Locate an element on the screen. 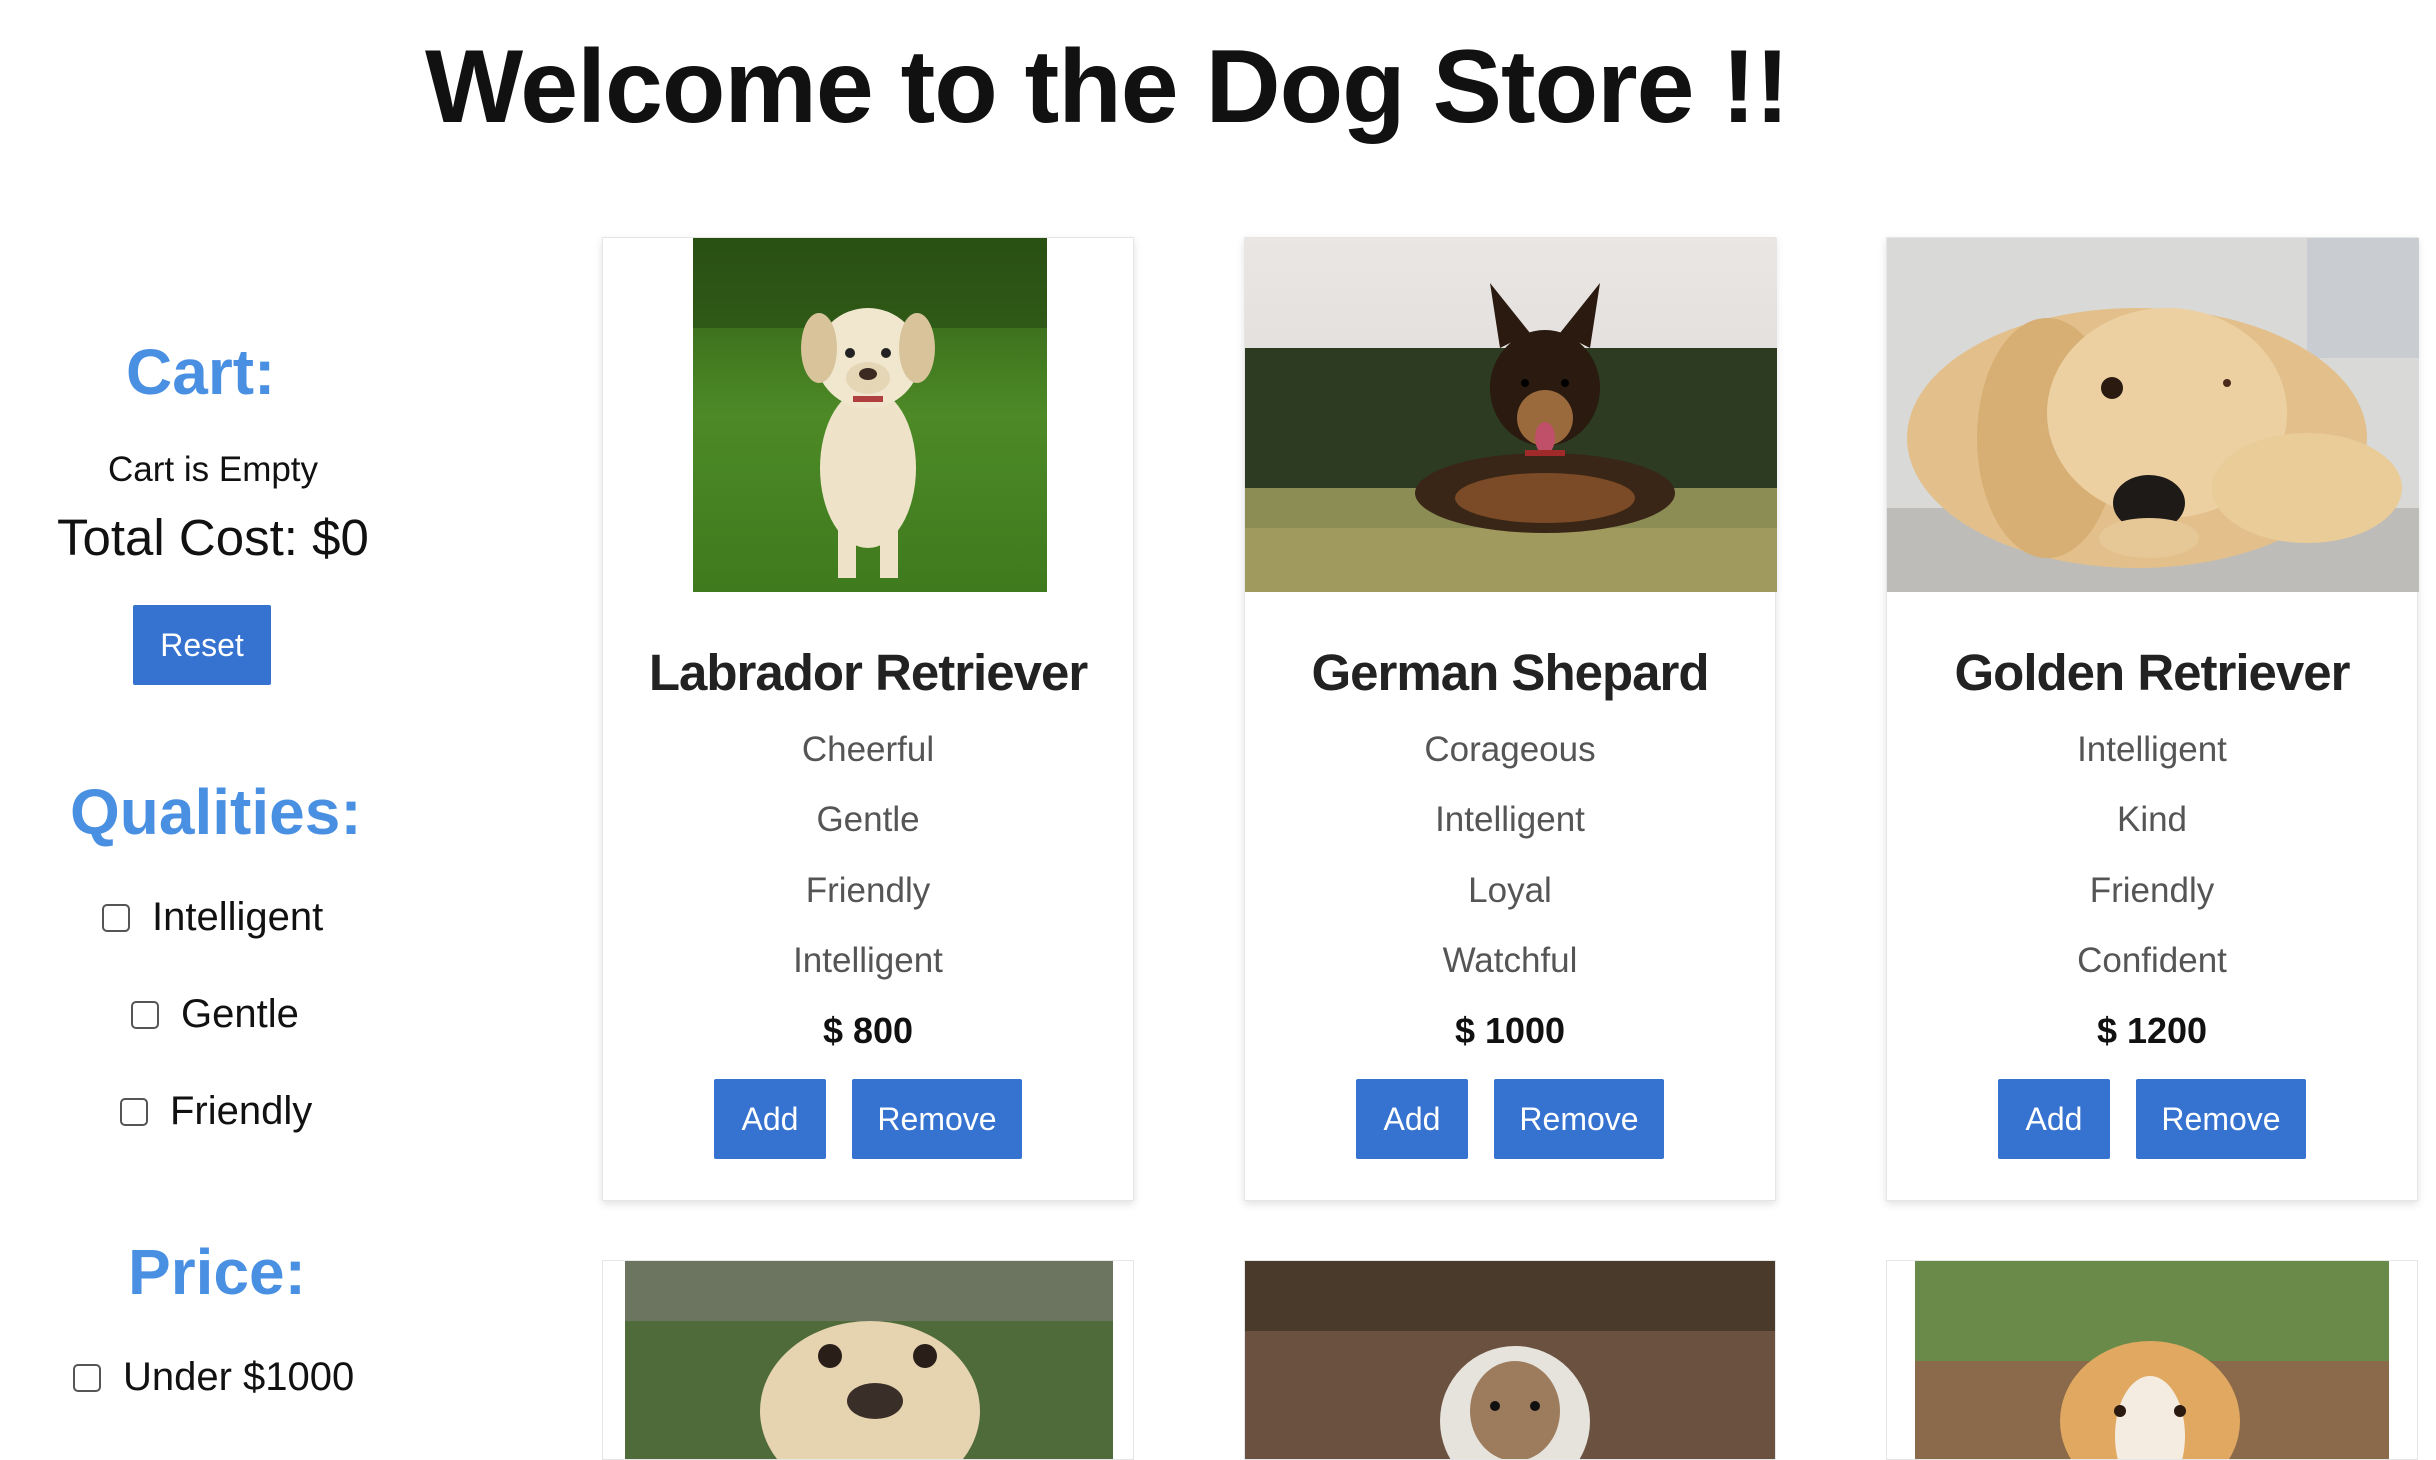 The height and width of the screenshot is (1460, 2436). dog-card-beagle is located at coordinates (2152, 1360).